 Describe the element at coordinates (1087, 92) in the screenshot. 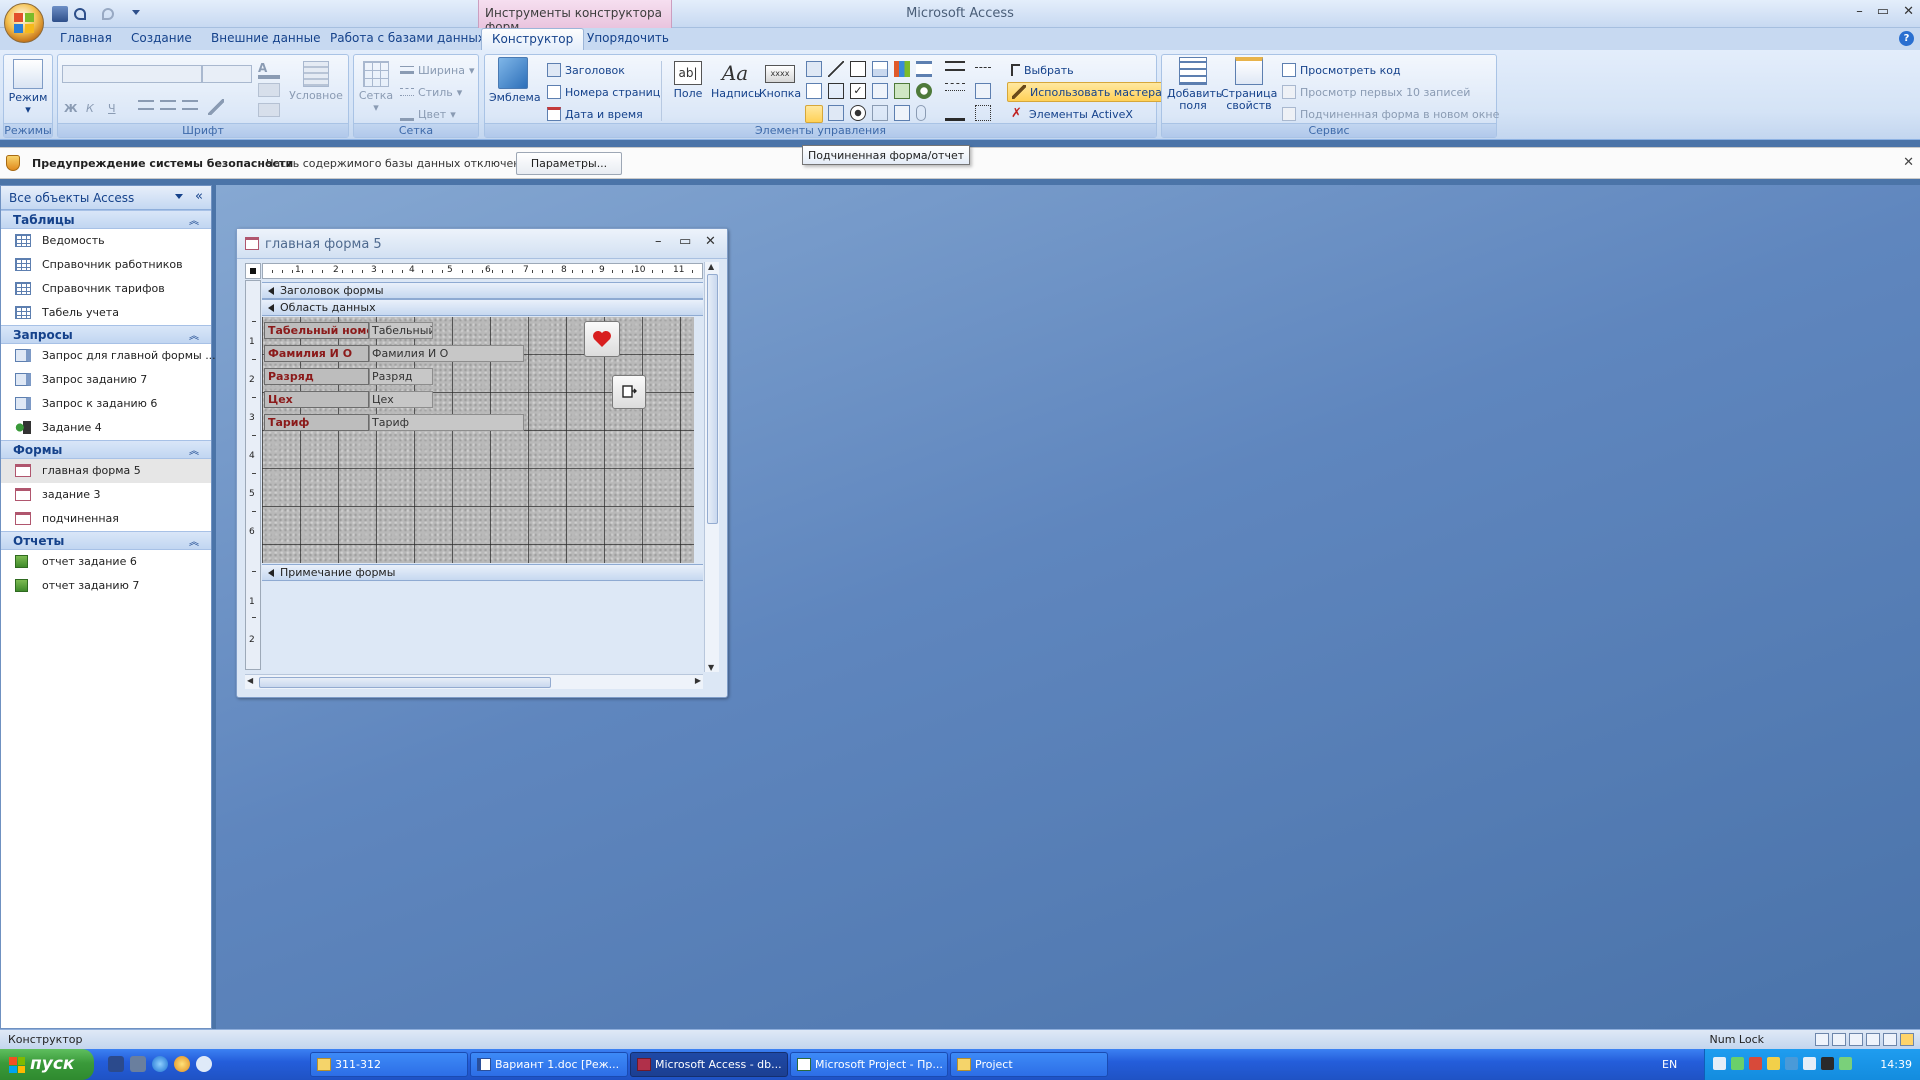

I see `use-wizards-button: Использовать мастера` at that location.